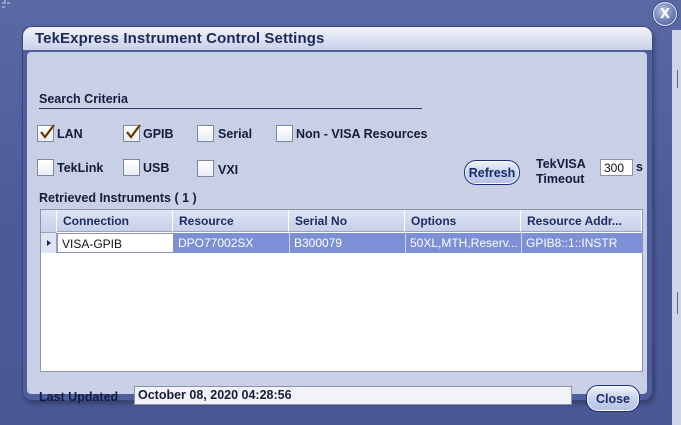  I want to click on gpib-label: GPIB, so click(158, 134).